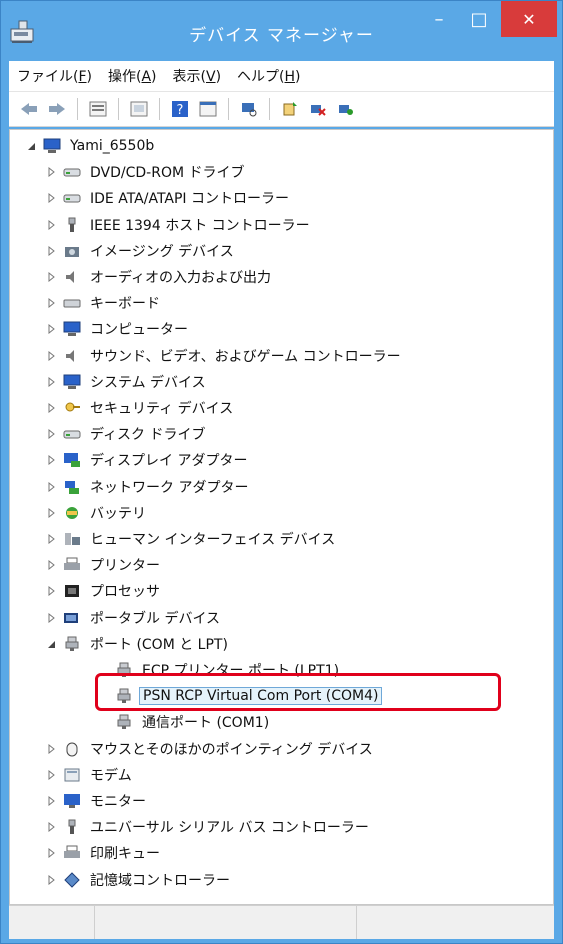 The image size is (563, 944). I want to click on menu-file-accel: F, so click(82, 77).